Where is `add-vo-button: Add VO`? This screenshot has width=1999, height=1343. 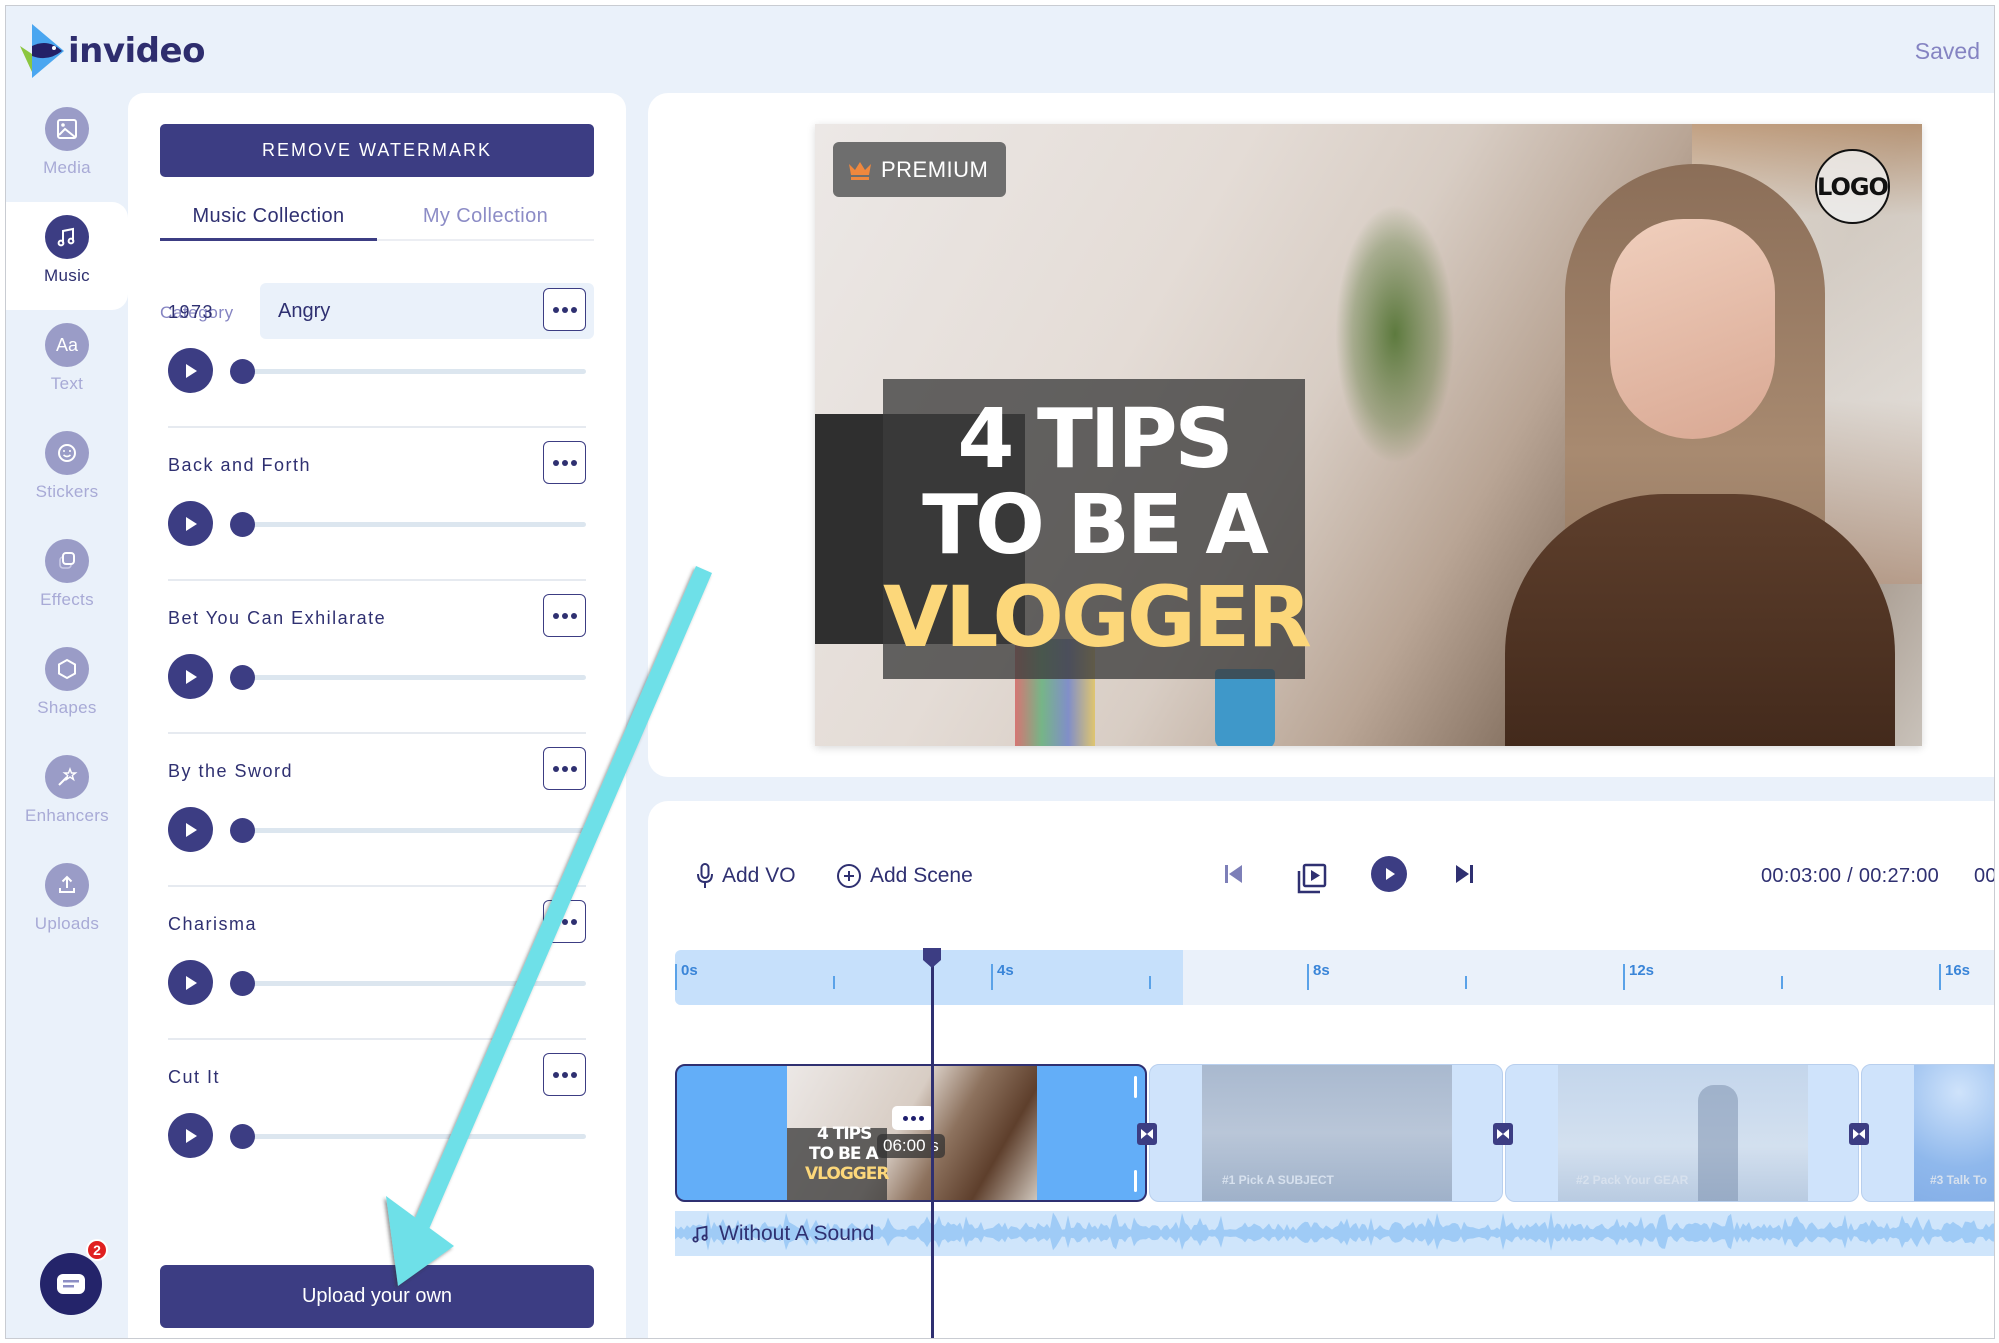 add-vo-button: Add VO is located at coordinates (746, 876).